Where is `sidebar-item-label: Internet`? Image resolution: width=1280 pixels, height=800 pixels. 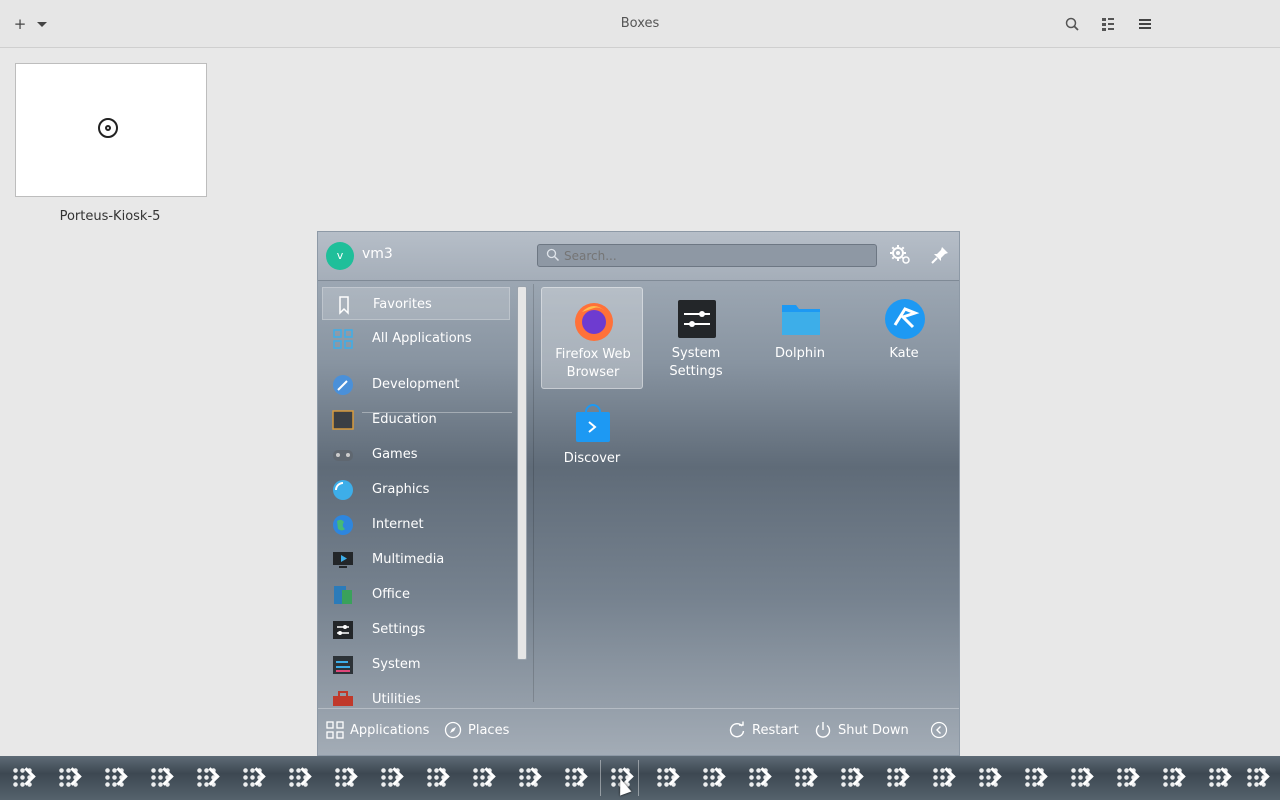 sidebar-item-label: Internet is located at coordinates (398, 524).